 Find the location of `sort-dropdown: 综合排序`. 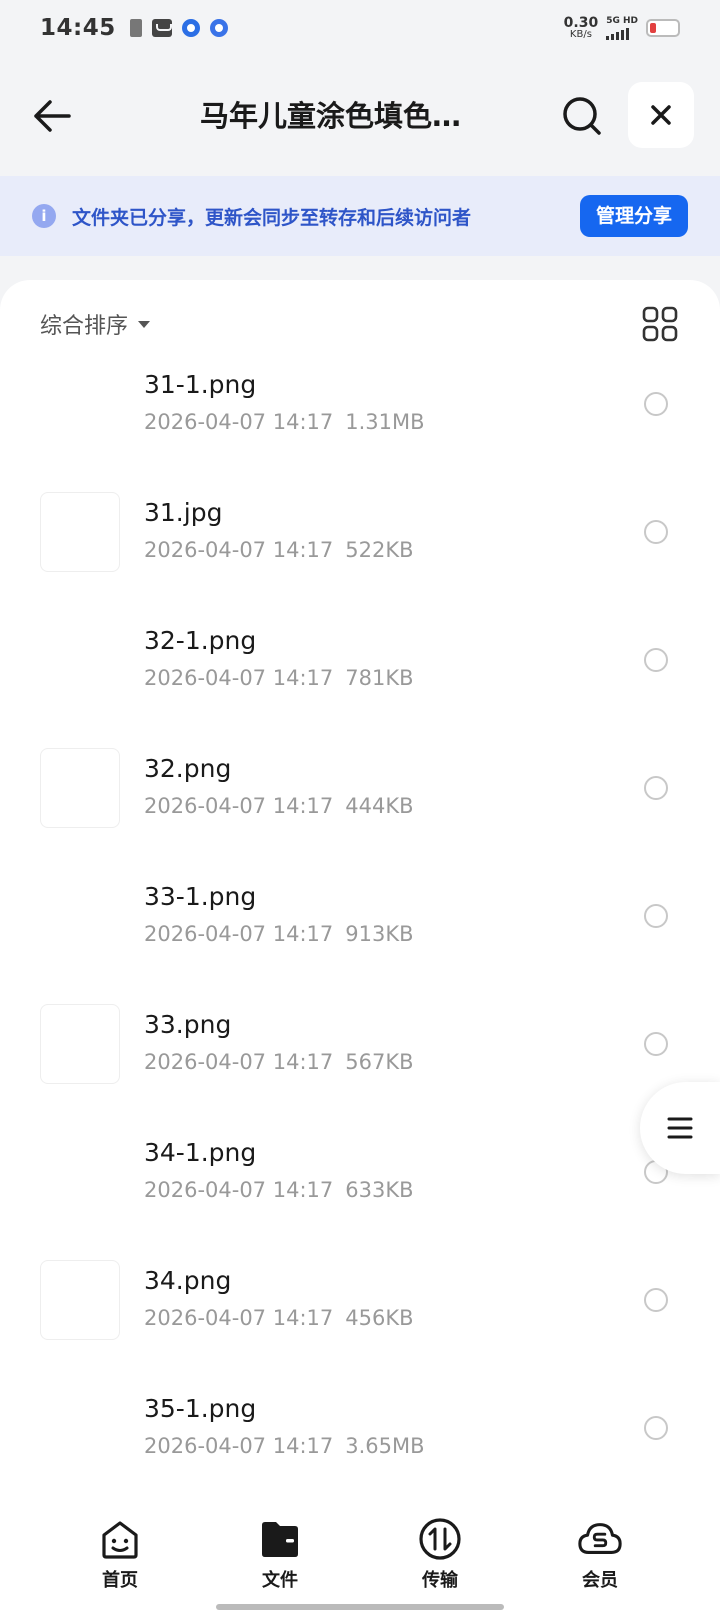

sort-dropdown: 综合排序 is located at coordinates (95, 324).